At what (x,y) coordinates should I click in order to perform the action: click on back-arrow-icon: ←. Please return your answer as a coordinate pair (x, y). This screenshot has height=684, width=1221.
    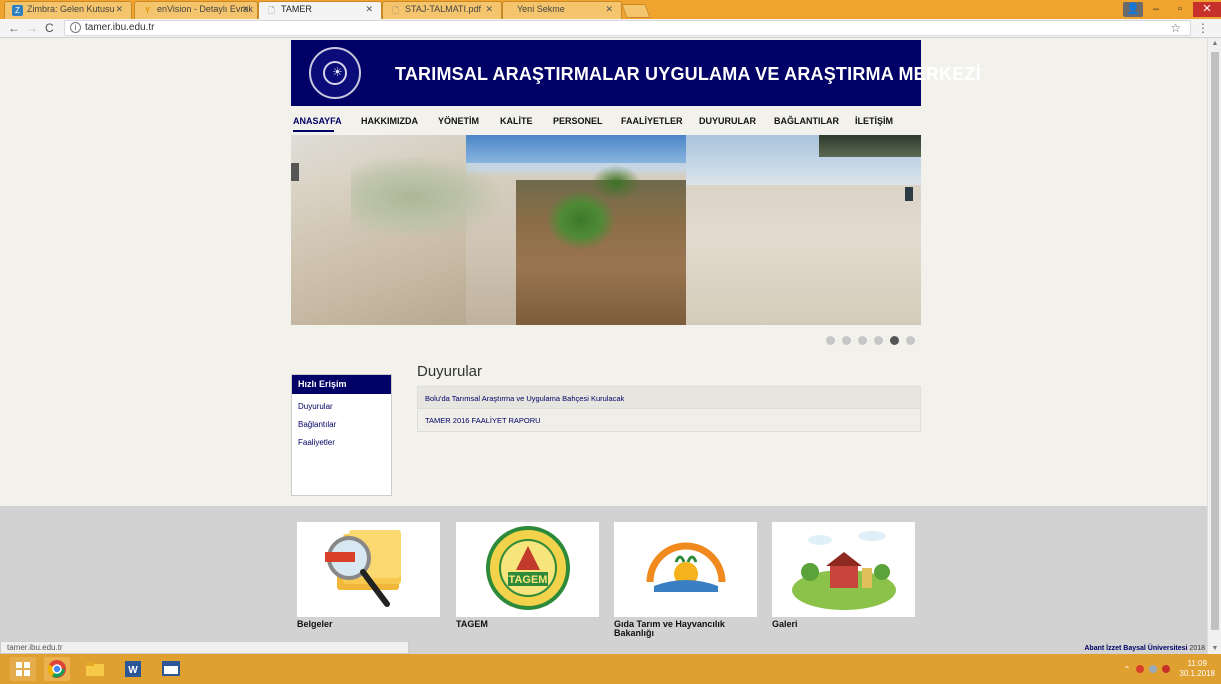
    Looking at the image, I should click on (14, 28).